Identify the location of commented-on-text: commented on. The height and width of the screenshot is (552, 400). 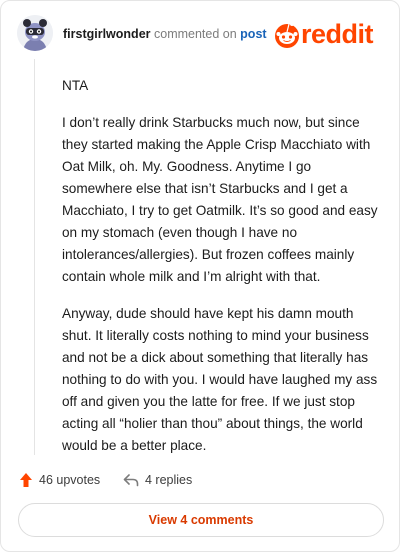
(195, 34).